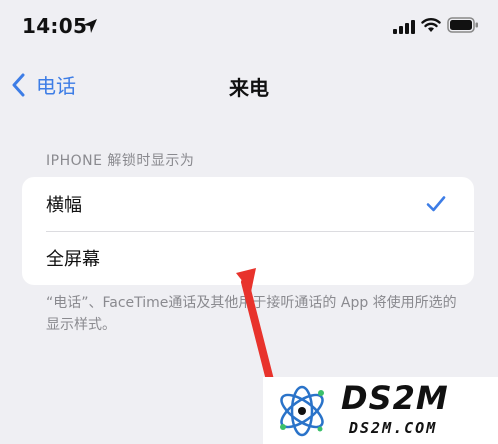 This screenshot has height=444, width=498. What do you see at coordinates (249, 84) in the screenshot?
I see `nav-bar: 来电 电话` at bounding box center [249, 84].